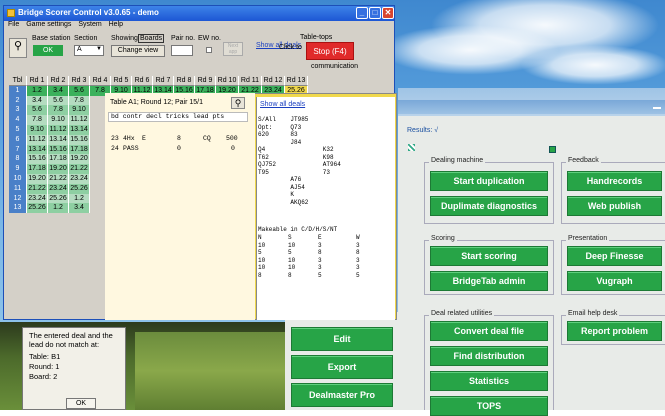  I want to click on column-header: Rd 4, so click(100, 81).